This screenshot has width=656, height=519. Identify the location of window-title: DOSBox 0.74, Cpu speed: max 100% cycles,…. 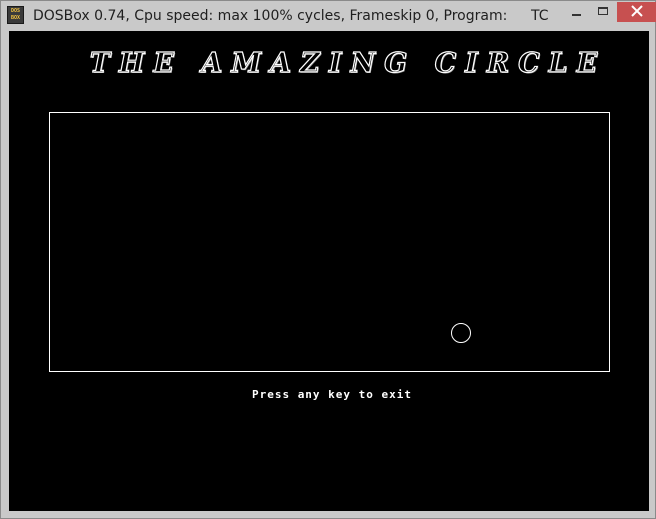
(270, 16).